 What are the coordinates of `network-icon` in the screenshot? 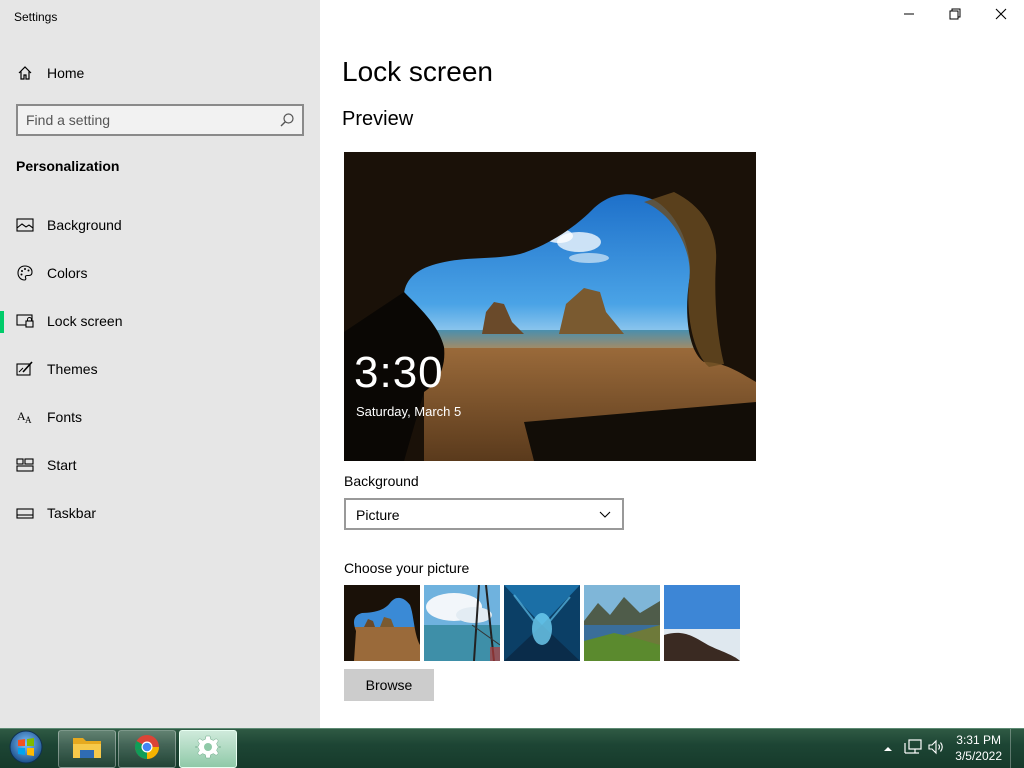 It's located at (913, 749).